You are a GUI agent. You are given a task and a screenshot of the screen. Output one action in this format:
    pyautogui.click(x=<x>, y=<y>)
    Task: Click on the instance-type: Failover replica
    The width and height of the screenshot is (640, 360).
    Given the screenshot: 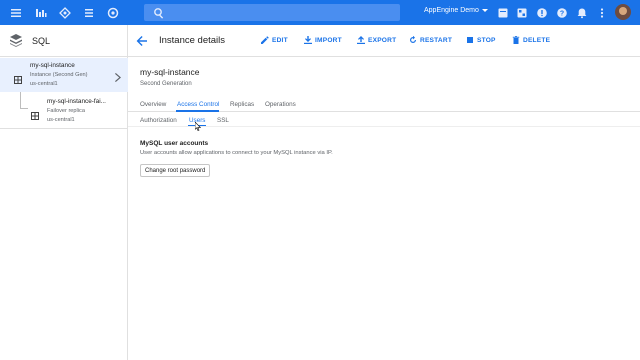 What is the action you would take?
    pyautogui.click(x=66, y=111)
    